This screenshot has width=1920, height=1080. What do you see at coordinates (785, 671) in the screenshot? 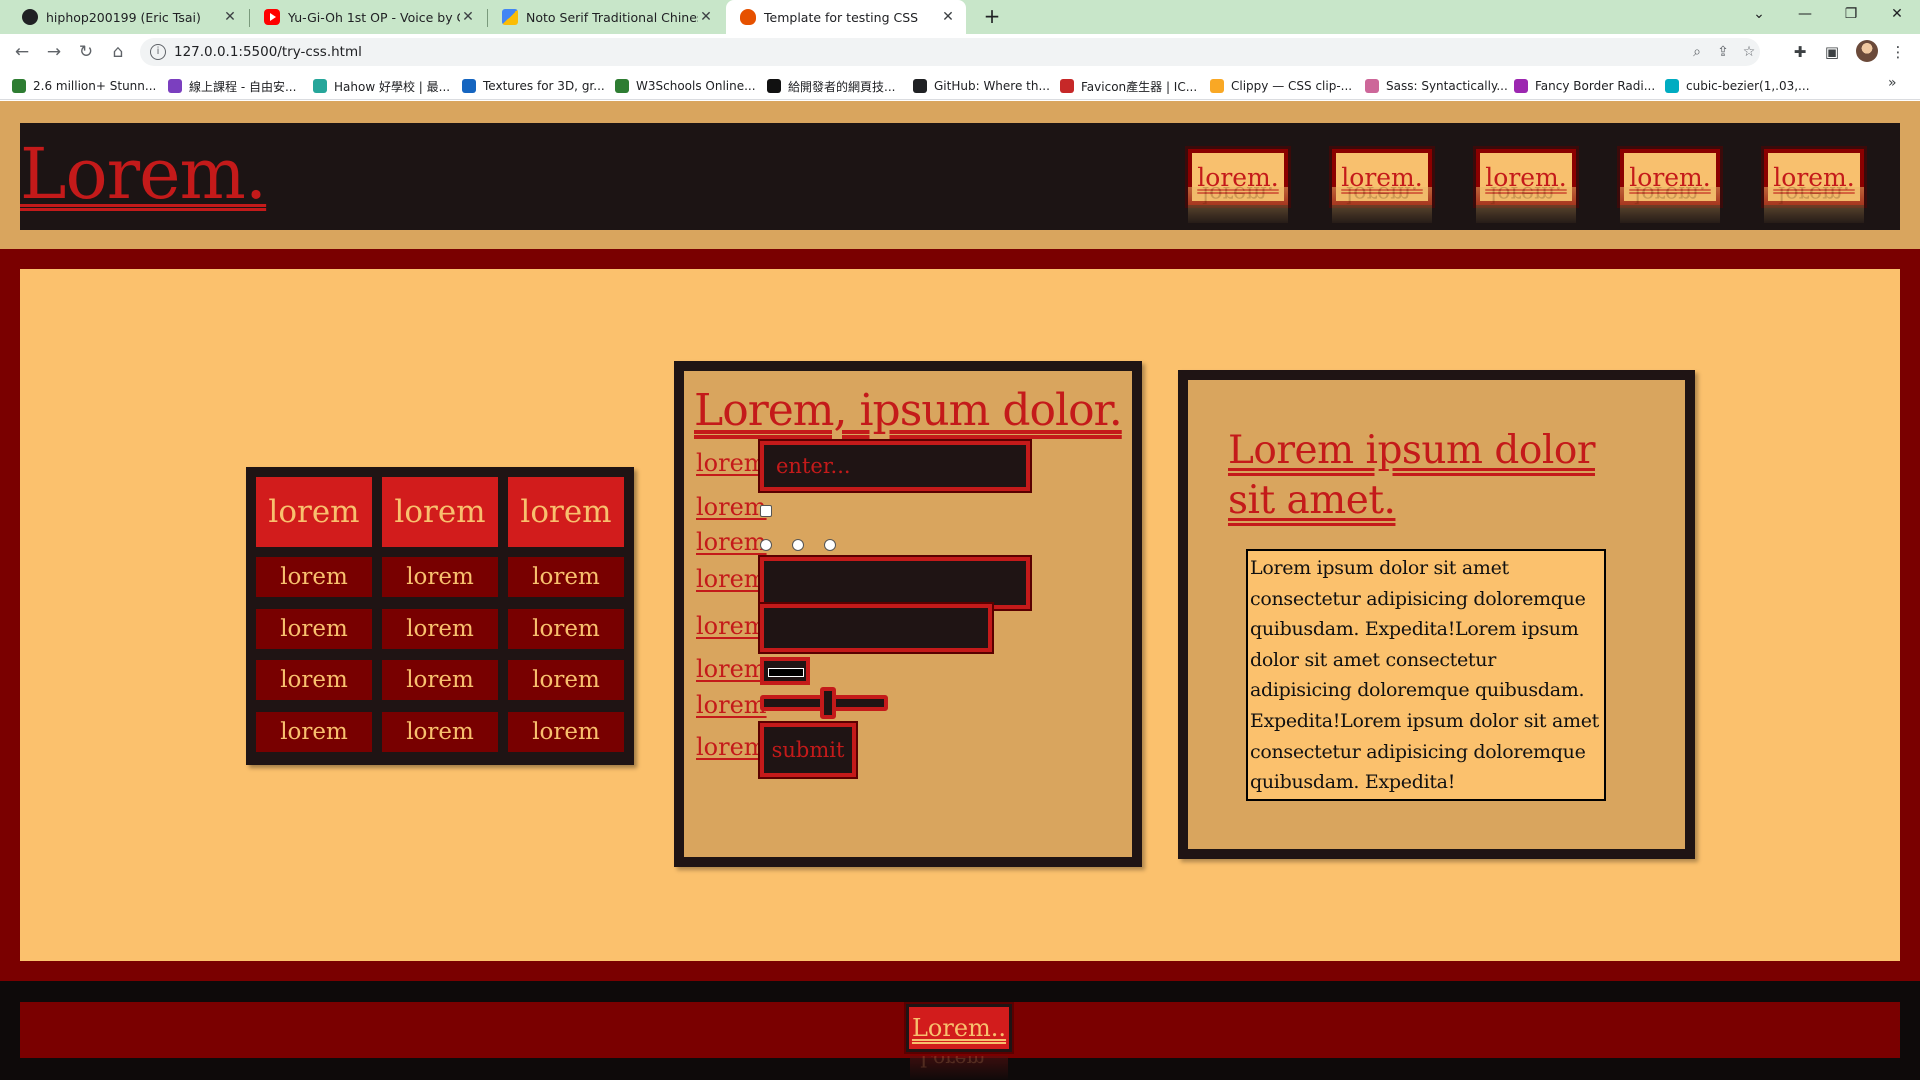
I see `color-picker` at bounding box center [785, 671].